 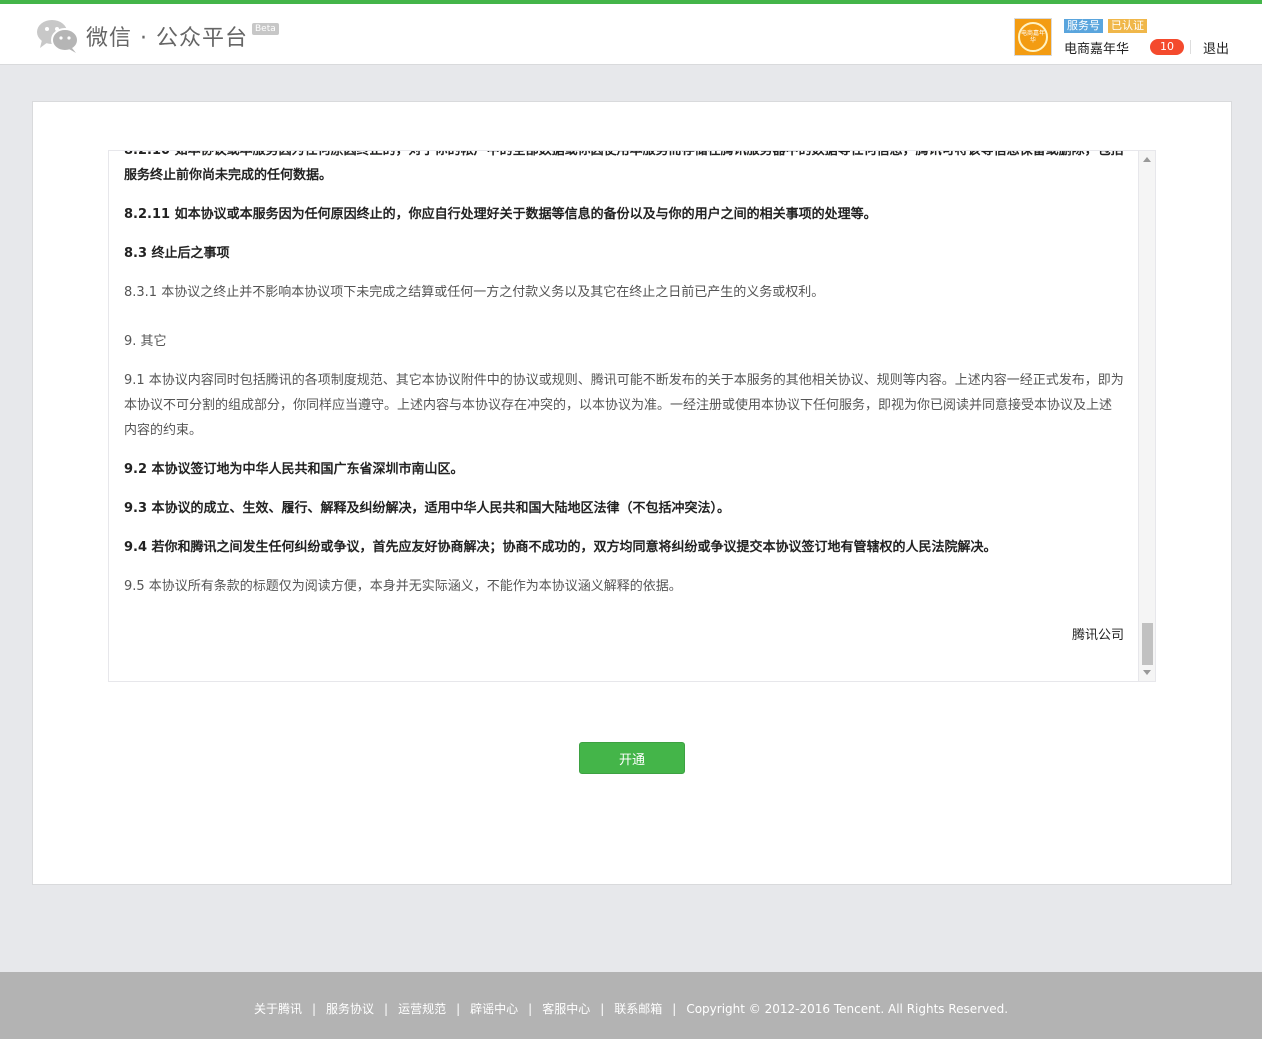 I want to click on clause-9-2: 9.2 本协议签订地为中华人民共和国广东省深圳市南山区。, so click(x=294, y=469).